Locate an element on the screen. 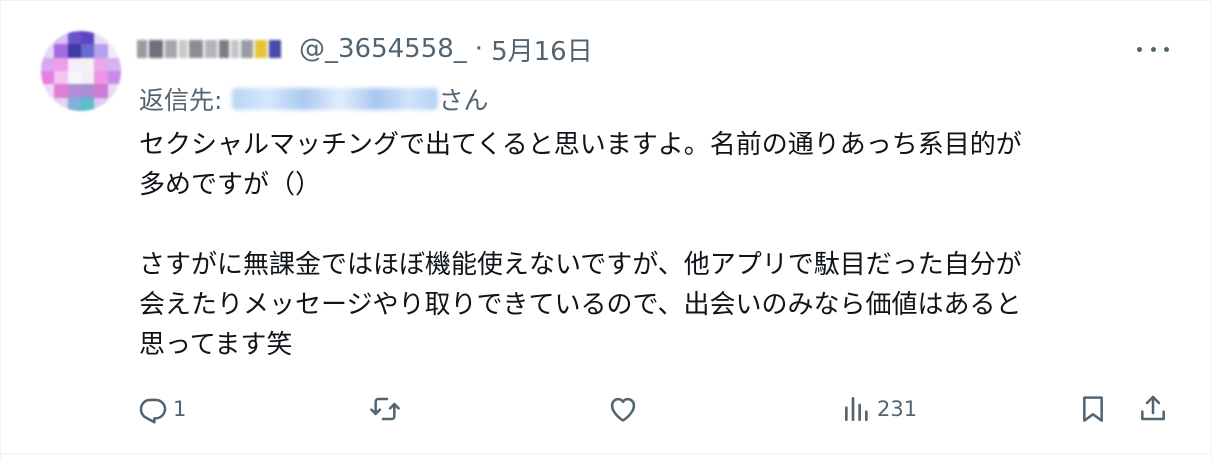 This screenshot has height=460, width=1212. like-button is located at coordinates (625, 409).